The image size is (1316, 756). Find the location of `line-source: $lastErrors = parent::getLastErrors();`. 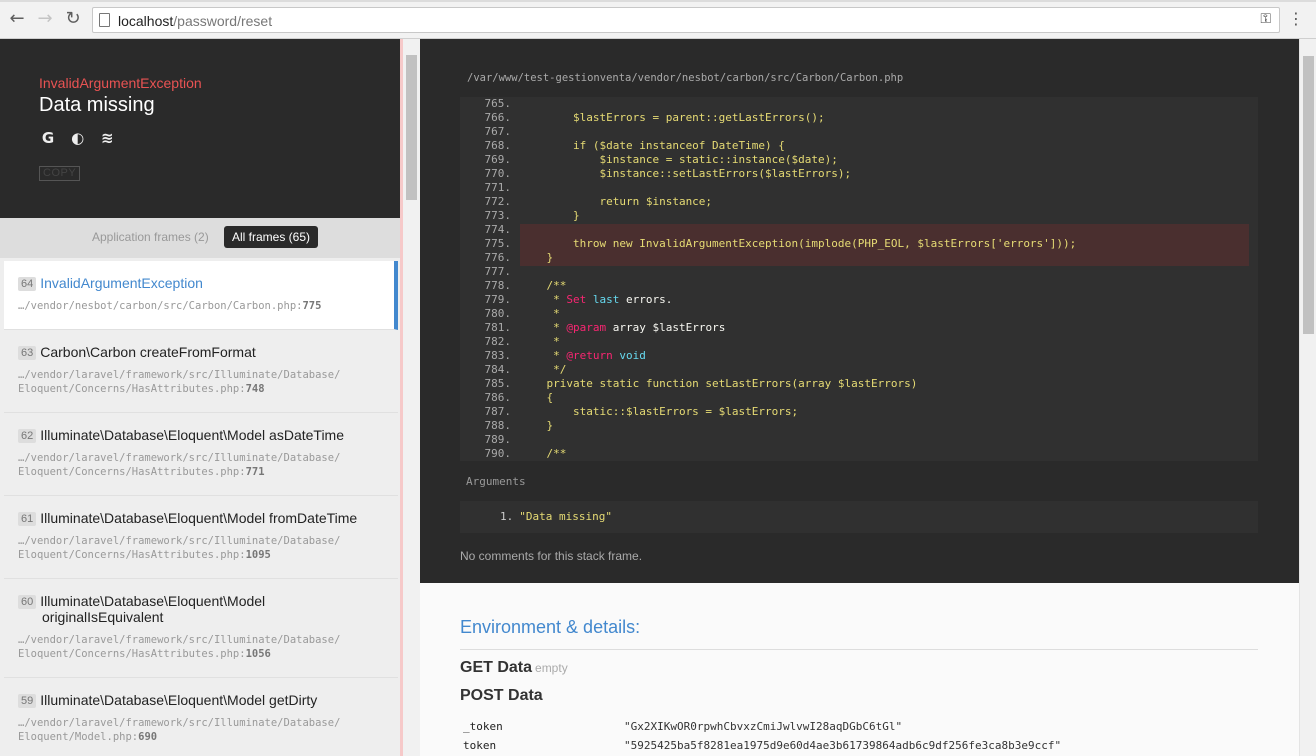

line-source: $lastErrors = parent::getLastErrors(); is located at coordinates (672, 117).